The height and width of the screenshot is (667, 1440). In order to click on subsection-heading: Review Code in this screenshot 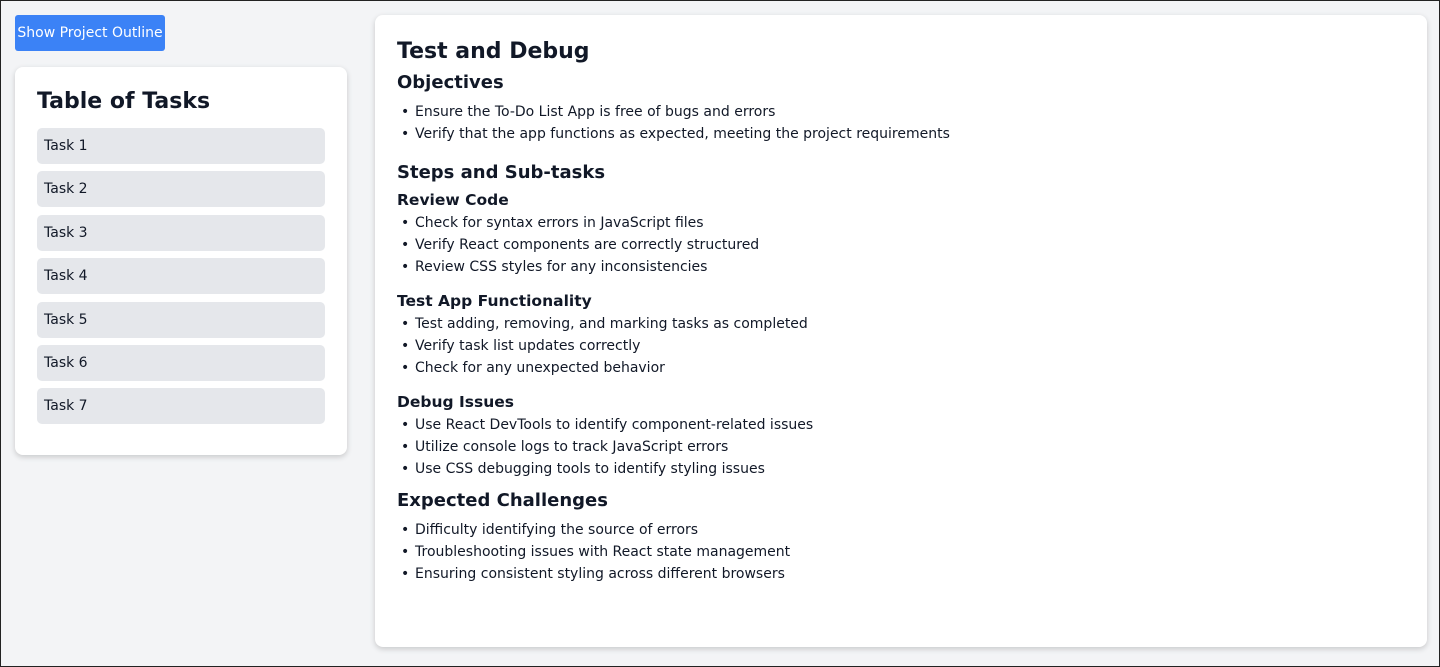, I will do `click(453, 200)`.